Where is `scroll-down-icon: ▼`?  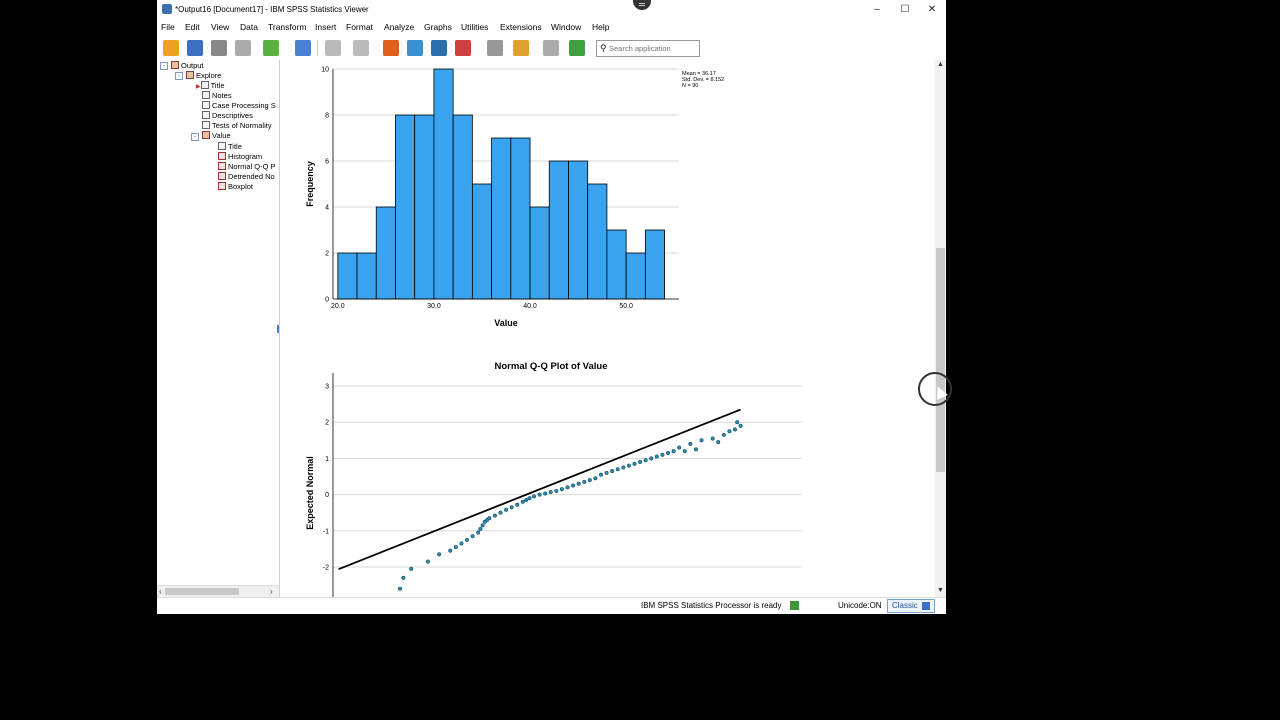 scroll-down-icon: ▼ is located at coordinates (940, 590).